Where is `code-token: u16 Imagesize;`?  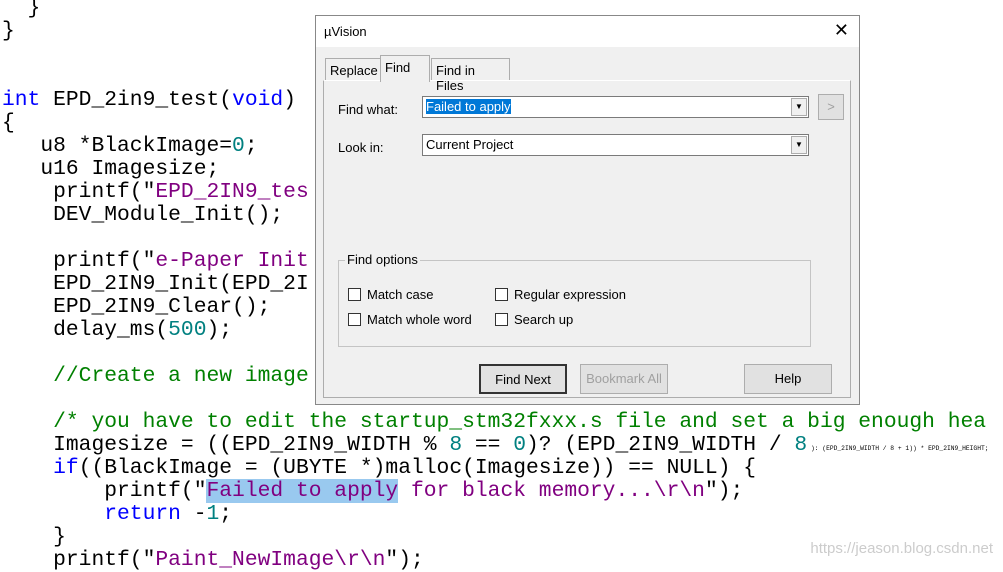
code-token: u16 Imagesize; is located at coordinates (111, 169).